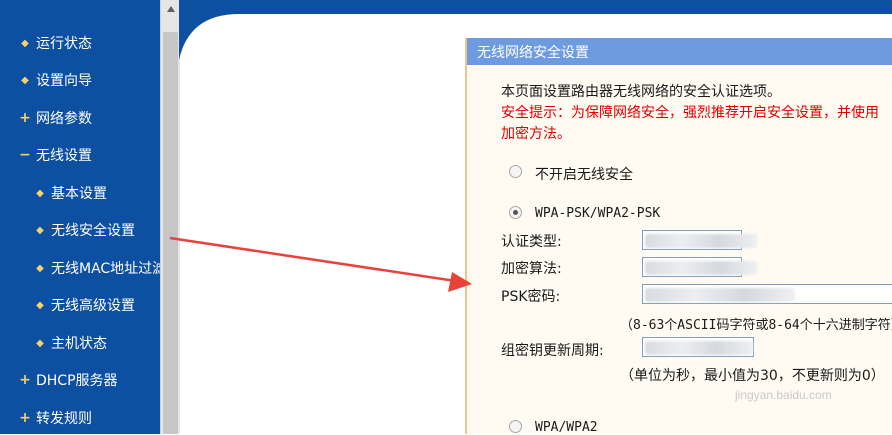 The width and height of the screenshot is (892, 435). Describe the element at coordinates (641, 92) in the screenshot. I see `intro-text: 本页面设置路由器无线网络的安全认证选项。` at that location.